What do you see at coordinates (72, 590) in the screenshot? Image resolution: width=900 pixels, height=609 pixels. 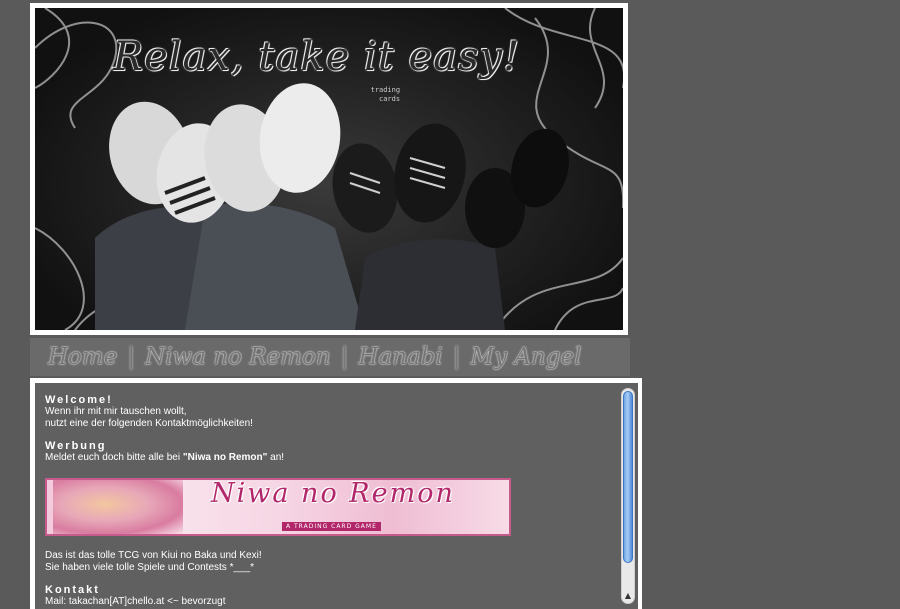 I see `kontakt-heading: Kontakt` at bounding box center [72, 590].